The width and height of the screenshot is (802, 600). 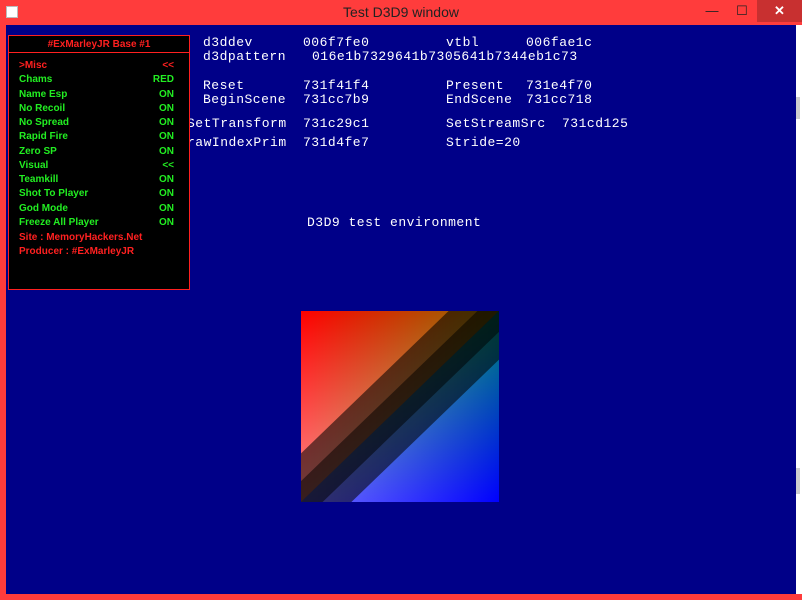 What do you see at coordinates (96, 80) in the screenshot?
I see `menu-item-chams: Chams RED` at bounding box center [96, 80].